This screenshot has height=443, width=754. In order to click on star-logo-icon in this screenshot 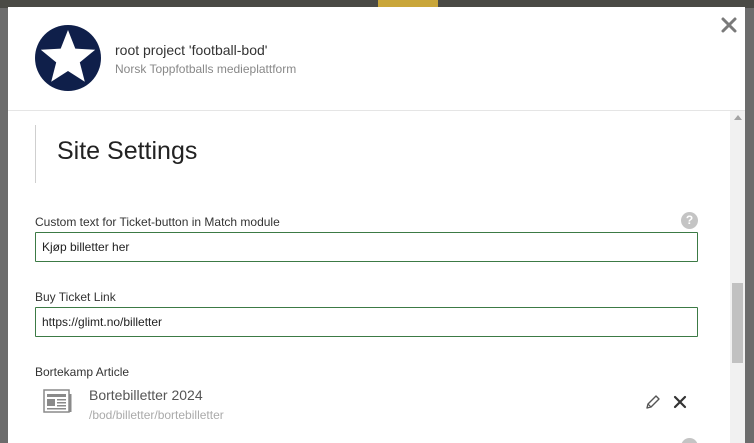, I will do `click(68, 58)`.